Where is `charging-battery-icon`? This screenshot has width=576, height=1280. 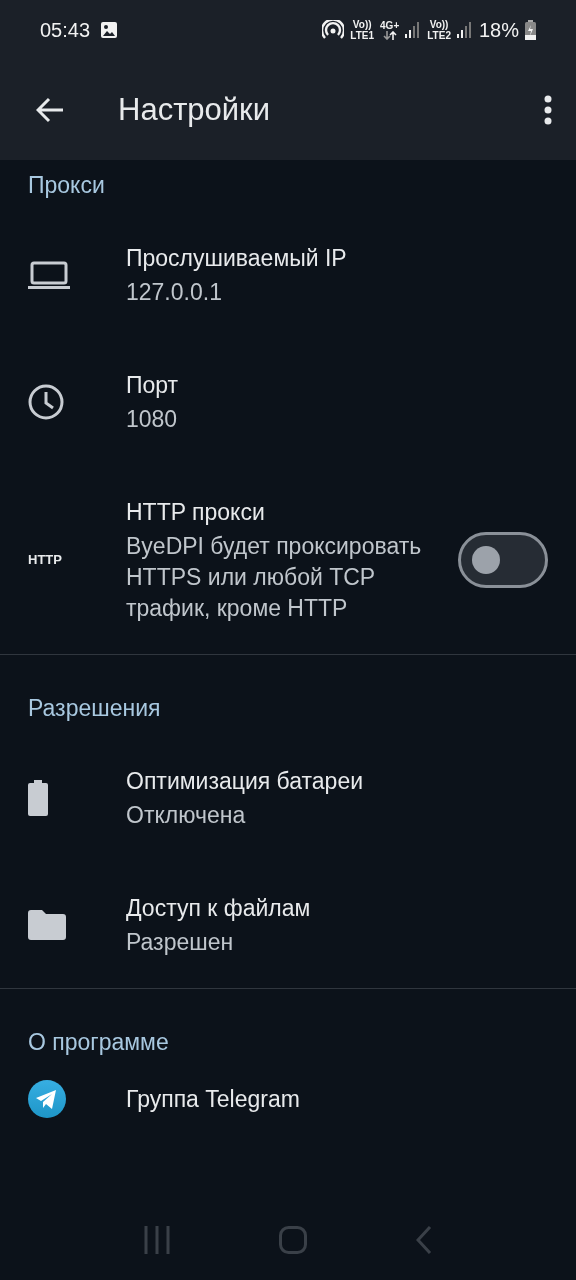 charging-battery-icon is located at coordinates (530, 30).